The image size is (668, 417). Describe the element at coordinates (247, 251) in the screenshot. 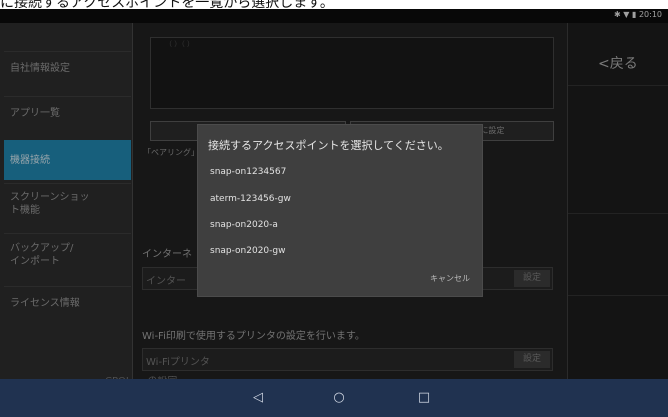

I see `access-point-item: snap-on2020-gw` at that location.